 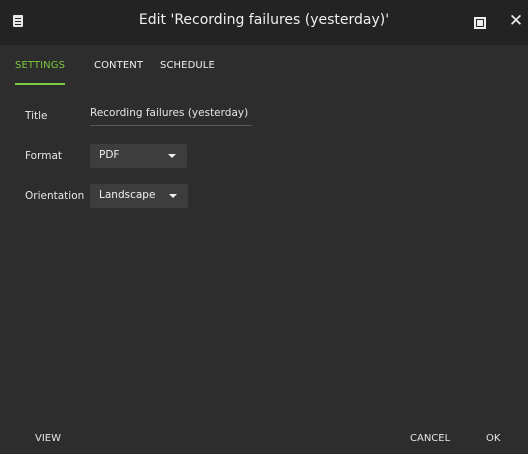 I want to click on title-bar: Edit 'Recording failures (yesterday)' ✕, so click(x=264, y=22).